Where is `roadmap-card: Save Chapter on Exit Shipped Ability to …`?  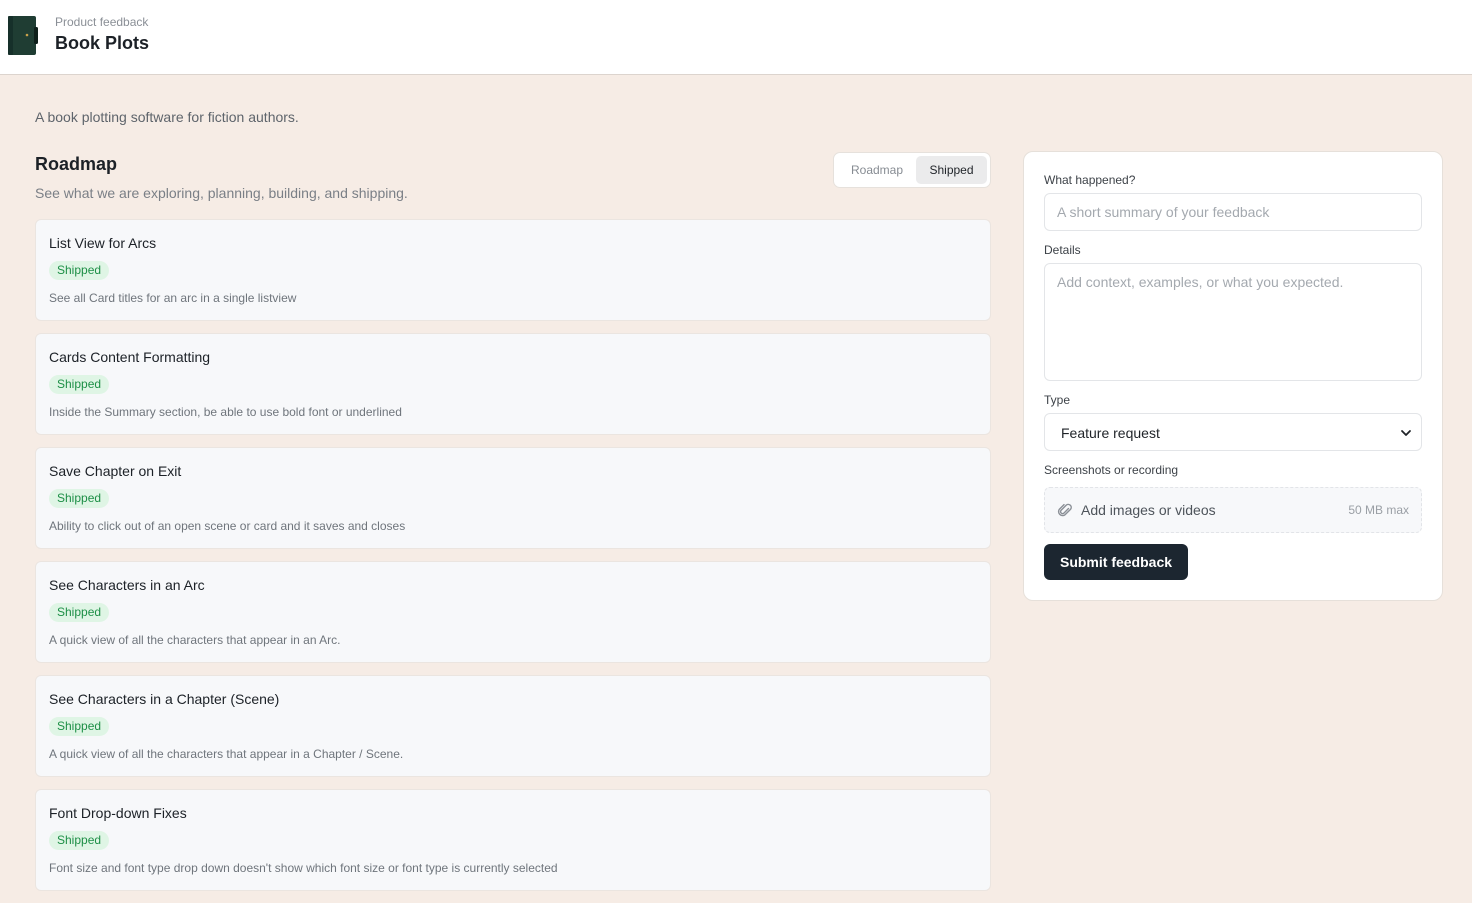
roadmap-card: Save Chapter on Exit Shipped Ability to … is located at coordinates (513, 498).